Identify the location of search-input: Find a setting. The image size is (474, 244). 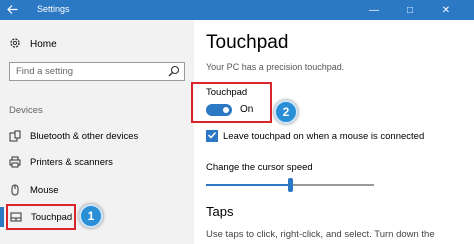
(97, 71).